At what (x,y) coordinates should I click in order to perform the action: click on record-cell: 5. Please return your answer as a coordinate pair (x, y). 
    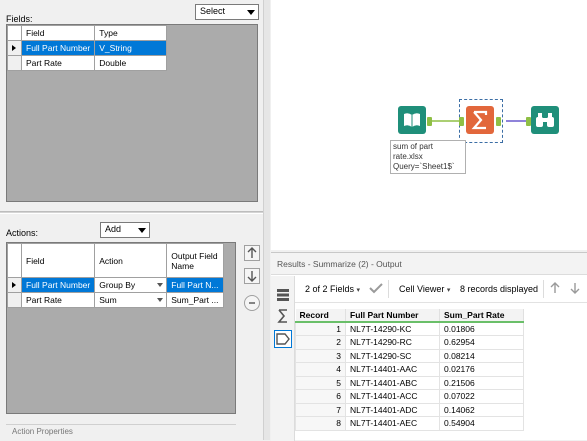
    Looking at the image, I should click on (320, 382).